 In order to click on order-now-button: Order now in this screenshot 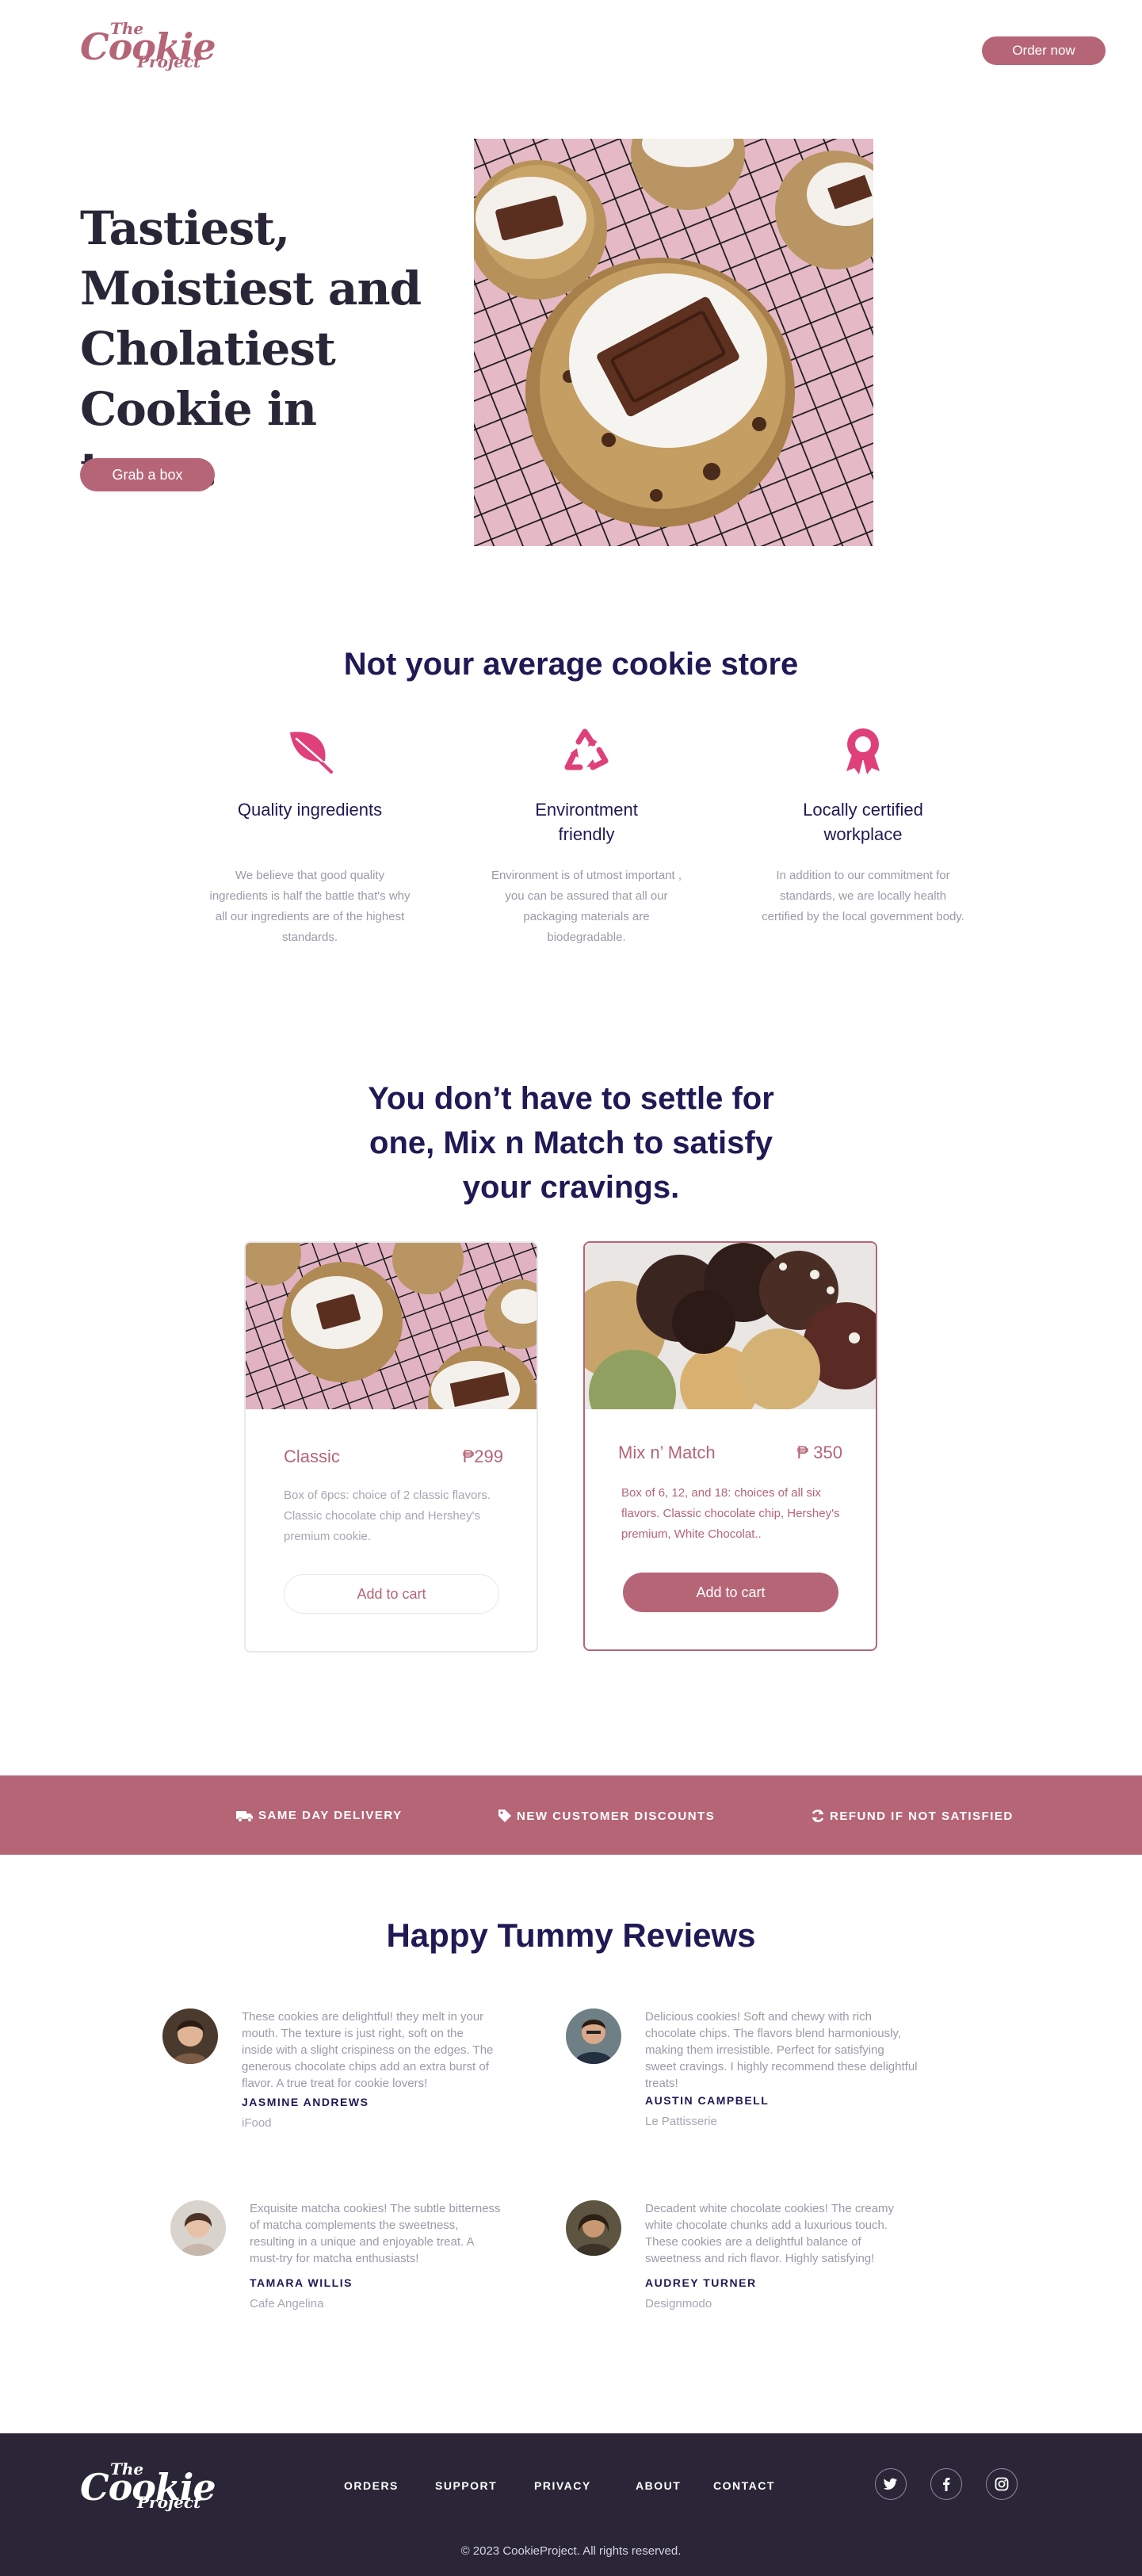, I will do `click(1044, 50)`.